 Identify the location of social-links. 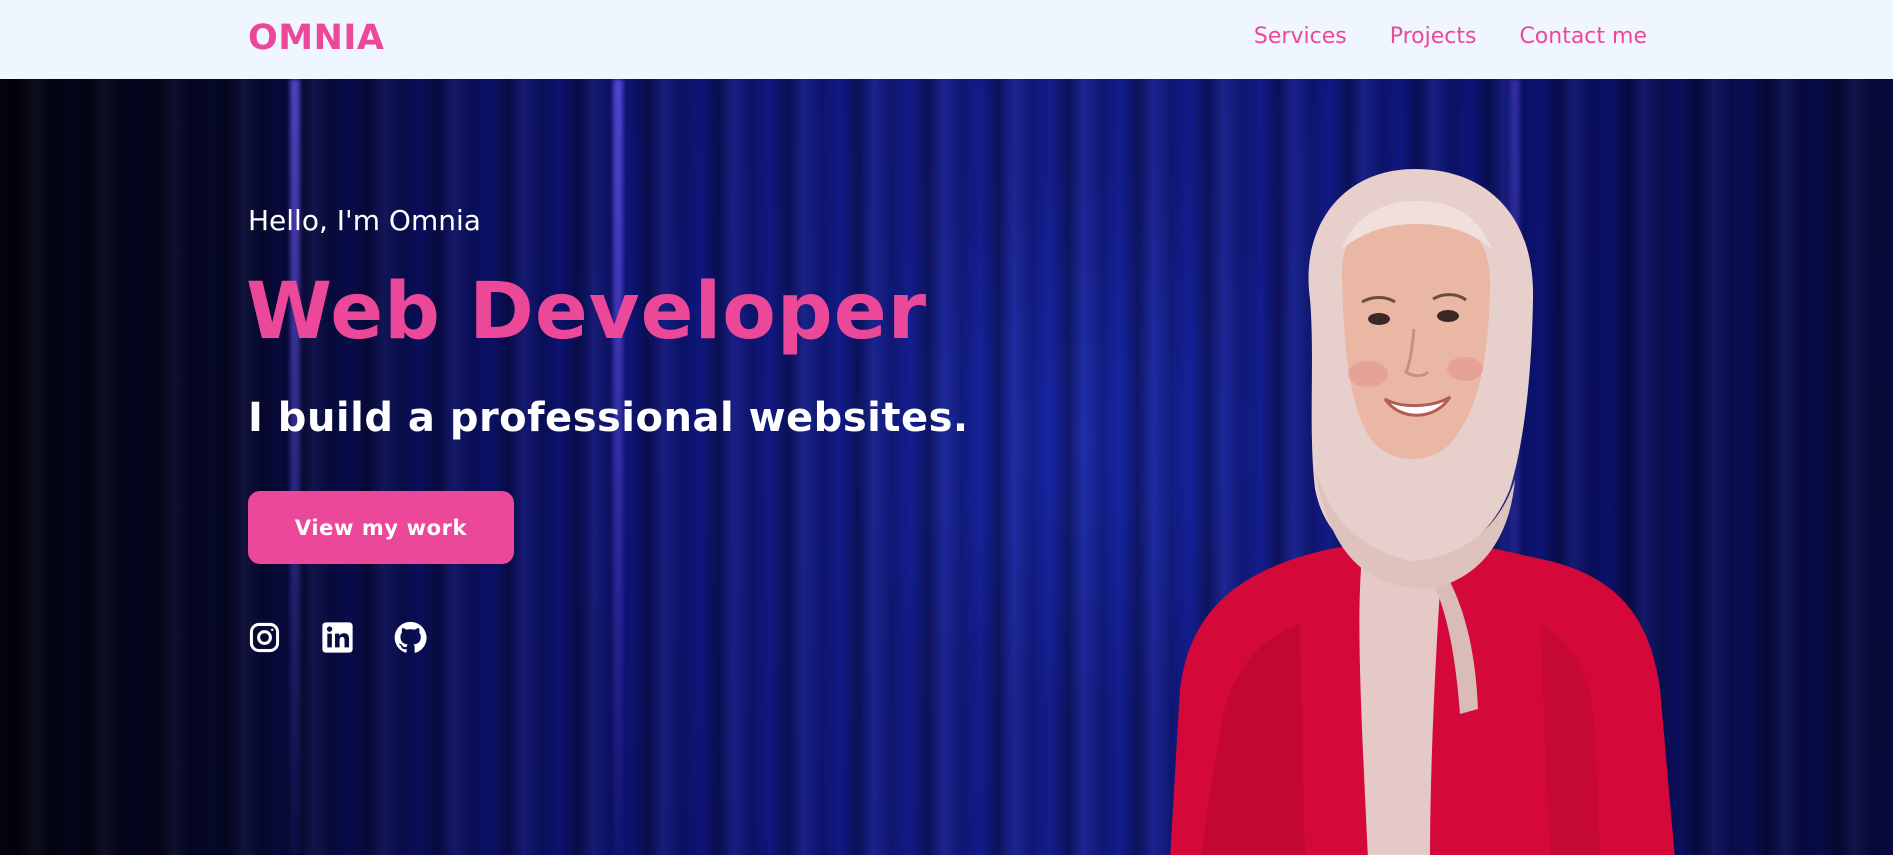
(337, 637).